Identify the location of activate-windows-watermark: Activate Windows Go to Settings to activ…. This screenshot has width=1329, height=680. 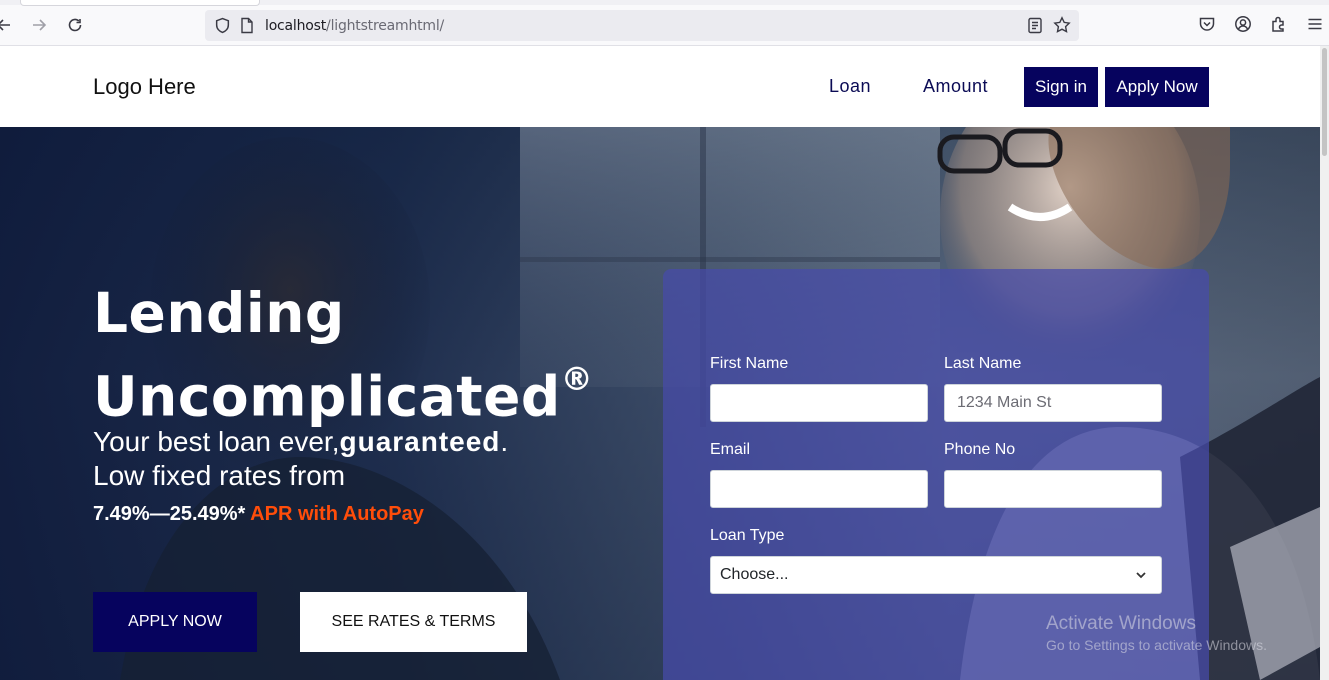
(1156, 633).